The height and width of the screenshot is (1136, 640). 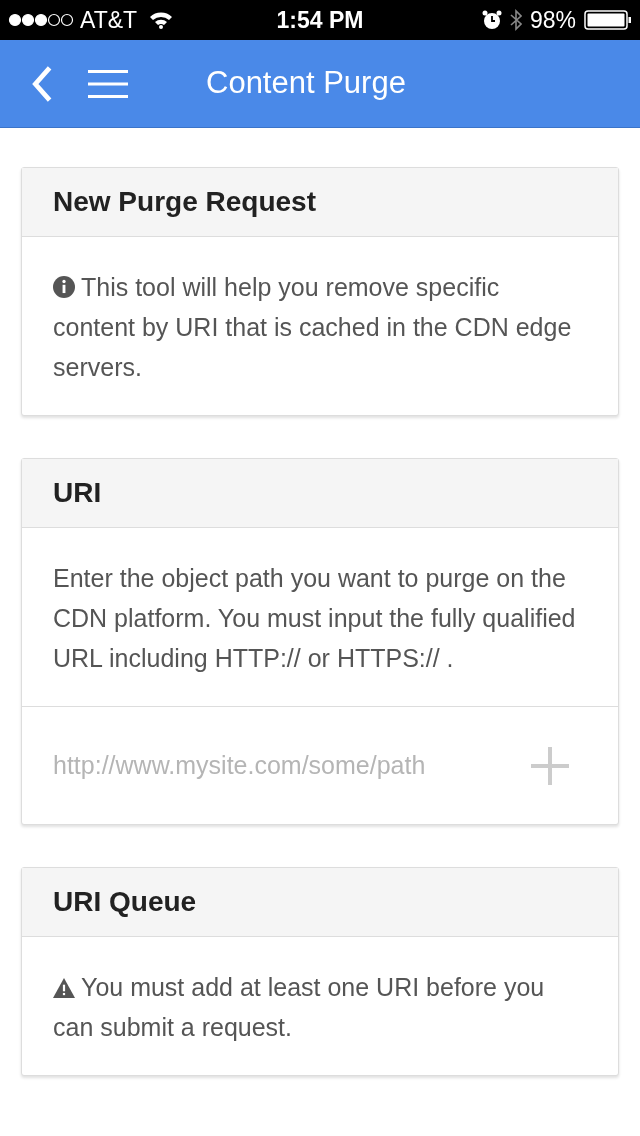 I want to click on card-text: You must add at least one URI before you can submit a request., so click(x=299, y=1007).